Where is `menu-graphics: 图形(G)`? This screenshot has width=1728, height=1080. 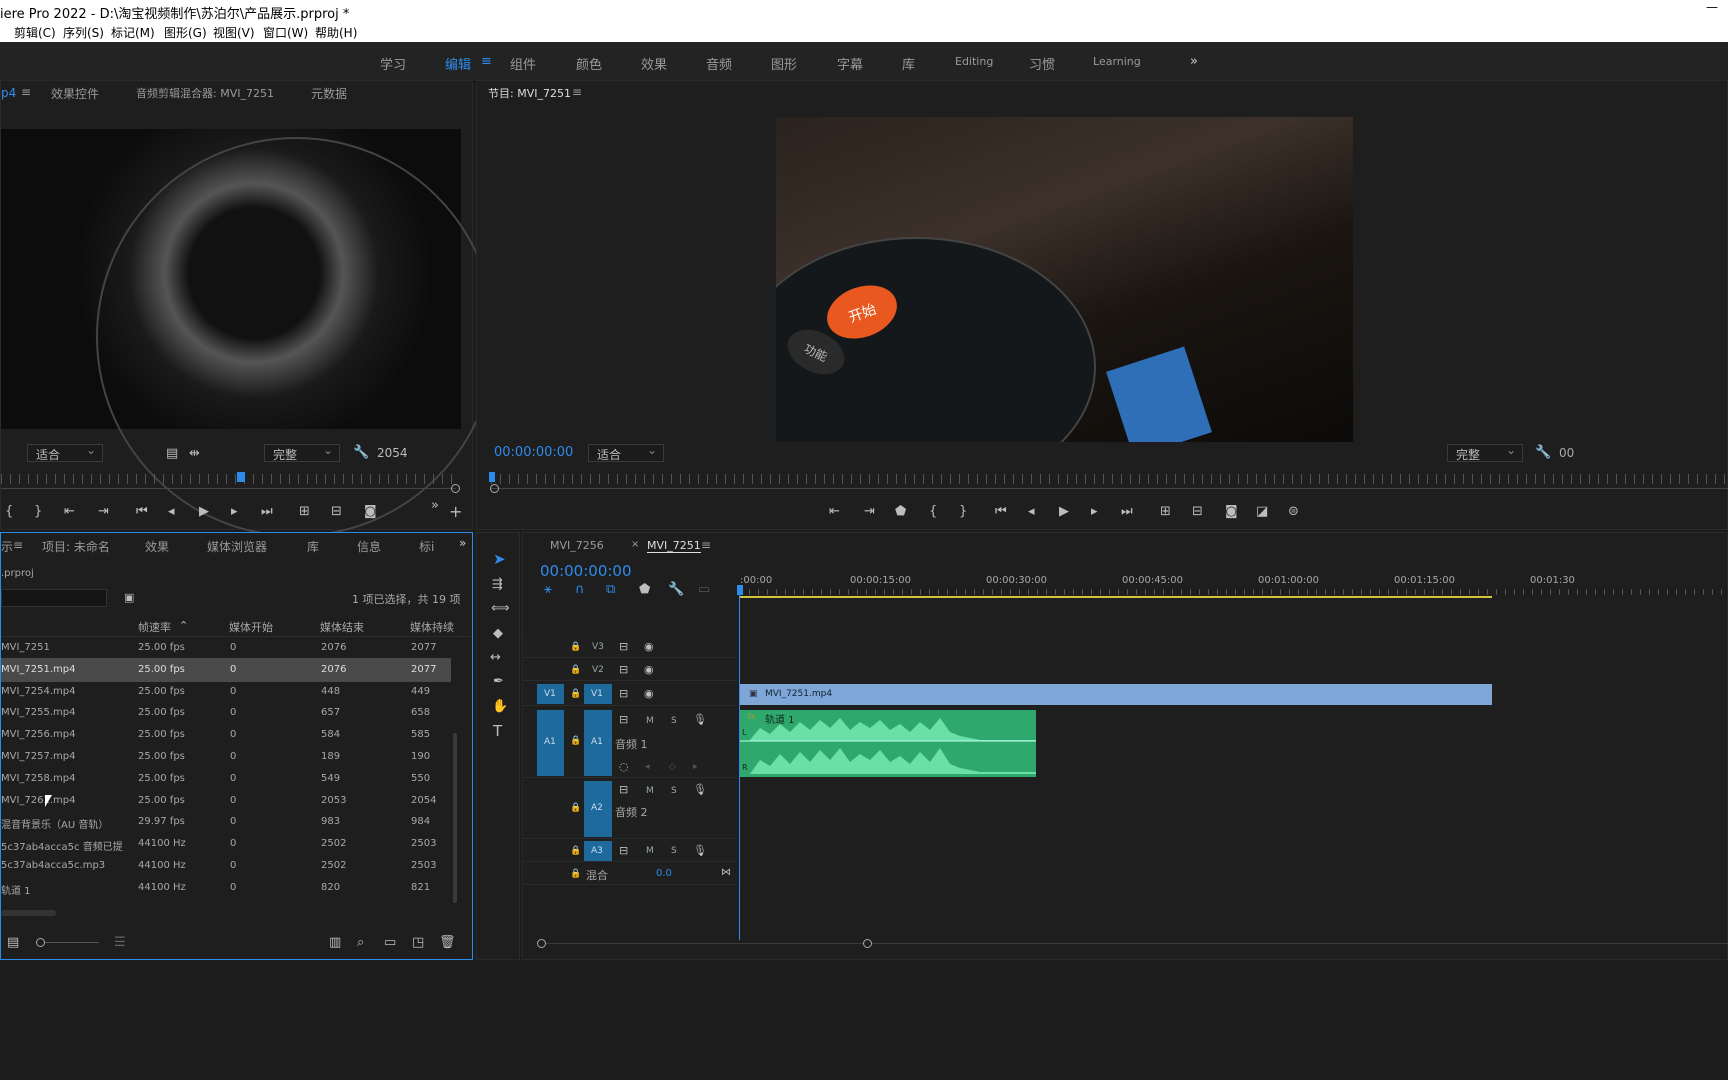 menu-graphics: 图形(G) is located at coordinates (185, 32).